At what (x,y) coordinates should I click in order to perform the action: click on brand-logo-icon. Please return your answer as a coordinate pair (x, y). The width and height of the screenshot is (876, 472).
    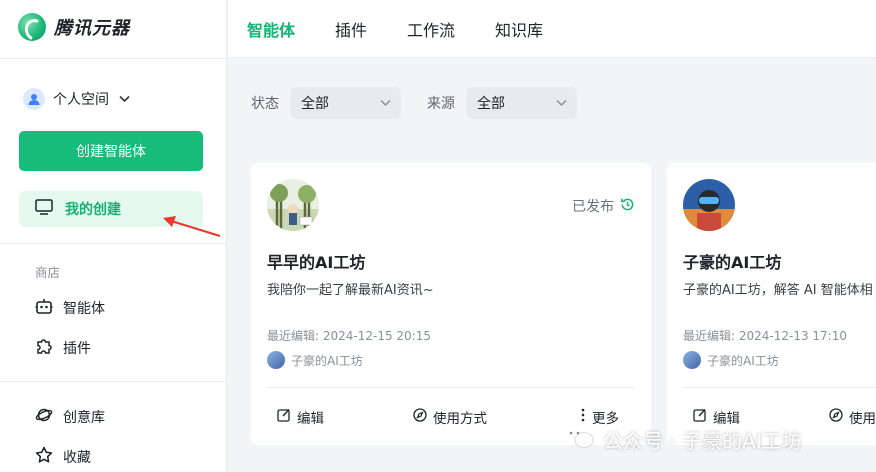
    Looking at the image, I should click on (32, 27).